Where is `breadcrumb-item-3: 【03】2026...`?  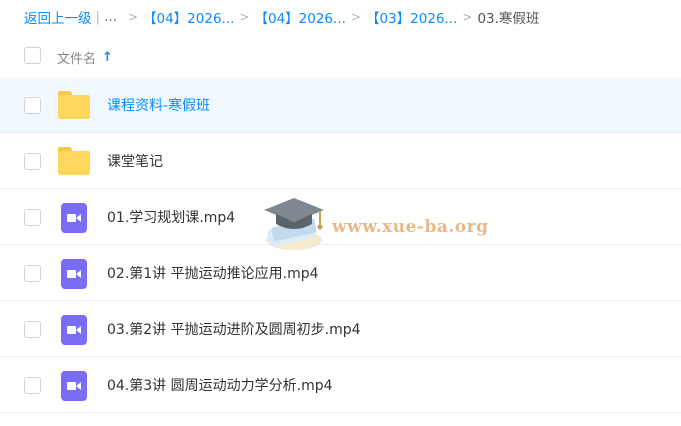 breadcrumb-item-3: 【03】2026... is located at coordinates (411, 17).